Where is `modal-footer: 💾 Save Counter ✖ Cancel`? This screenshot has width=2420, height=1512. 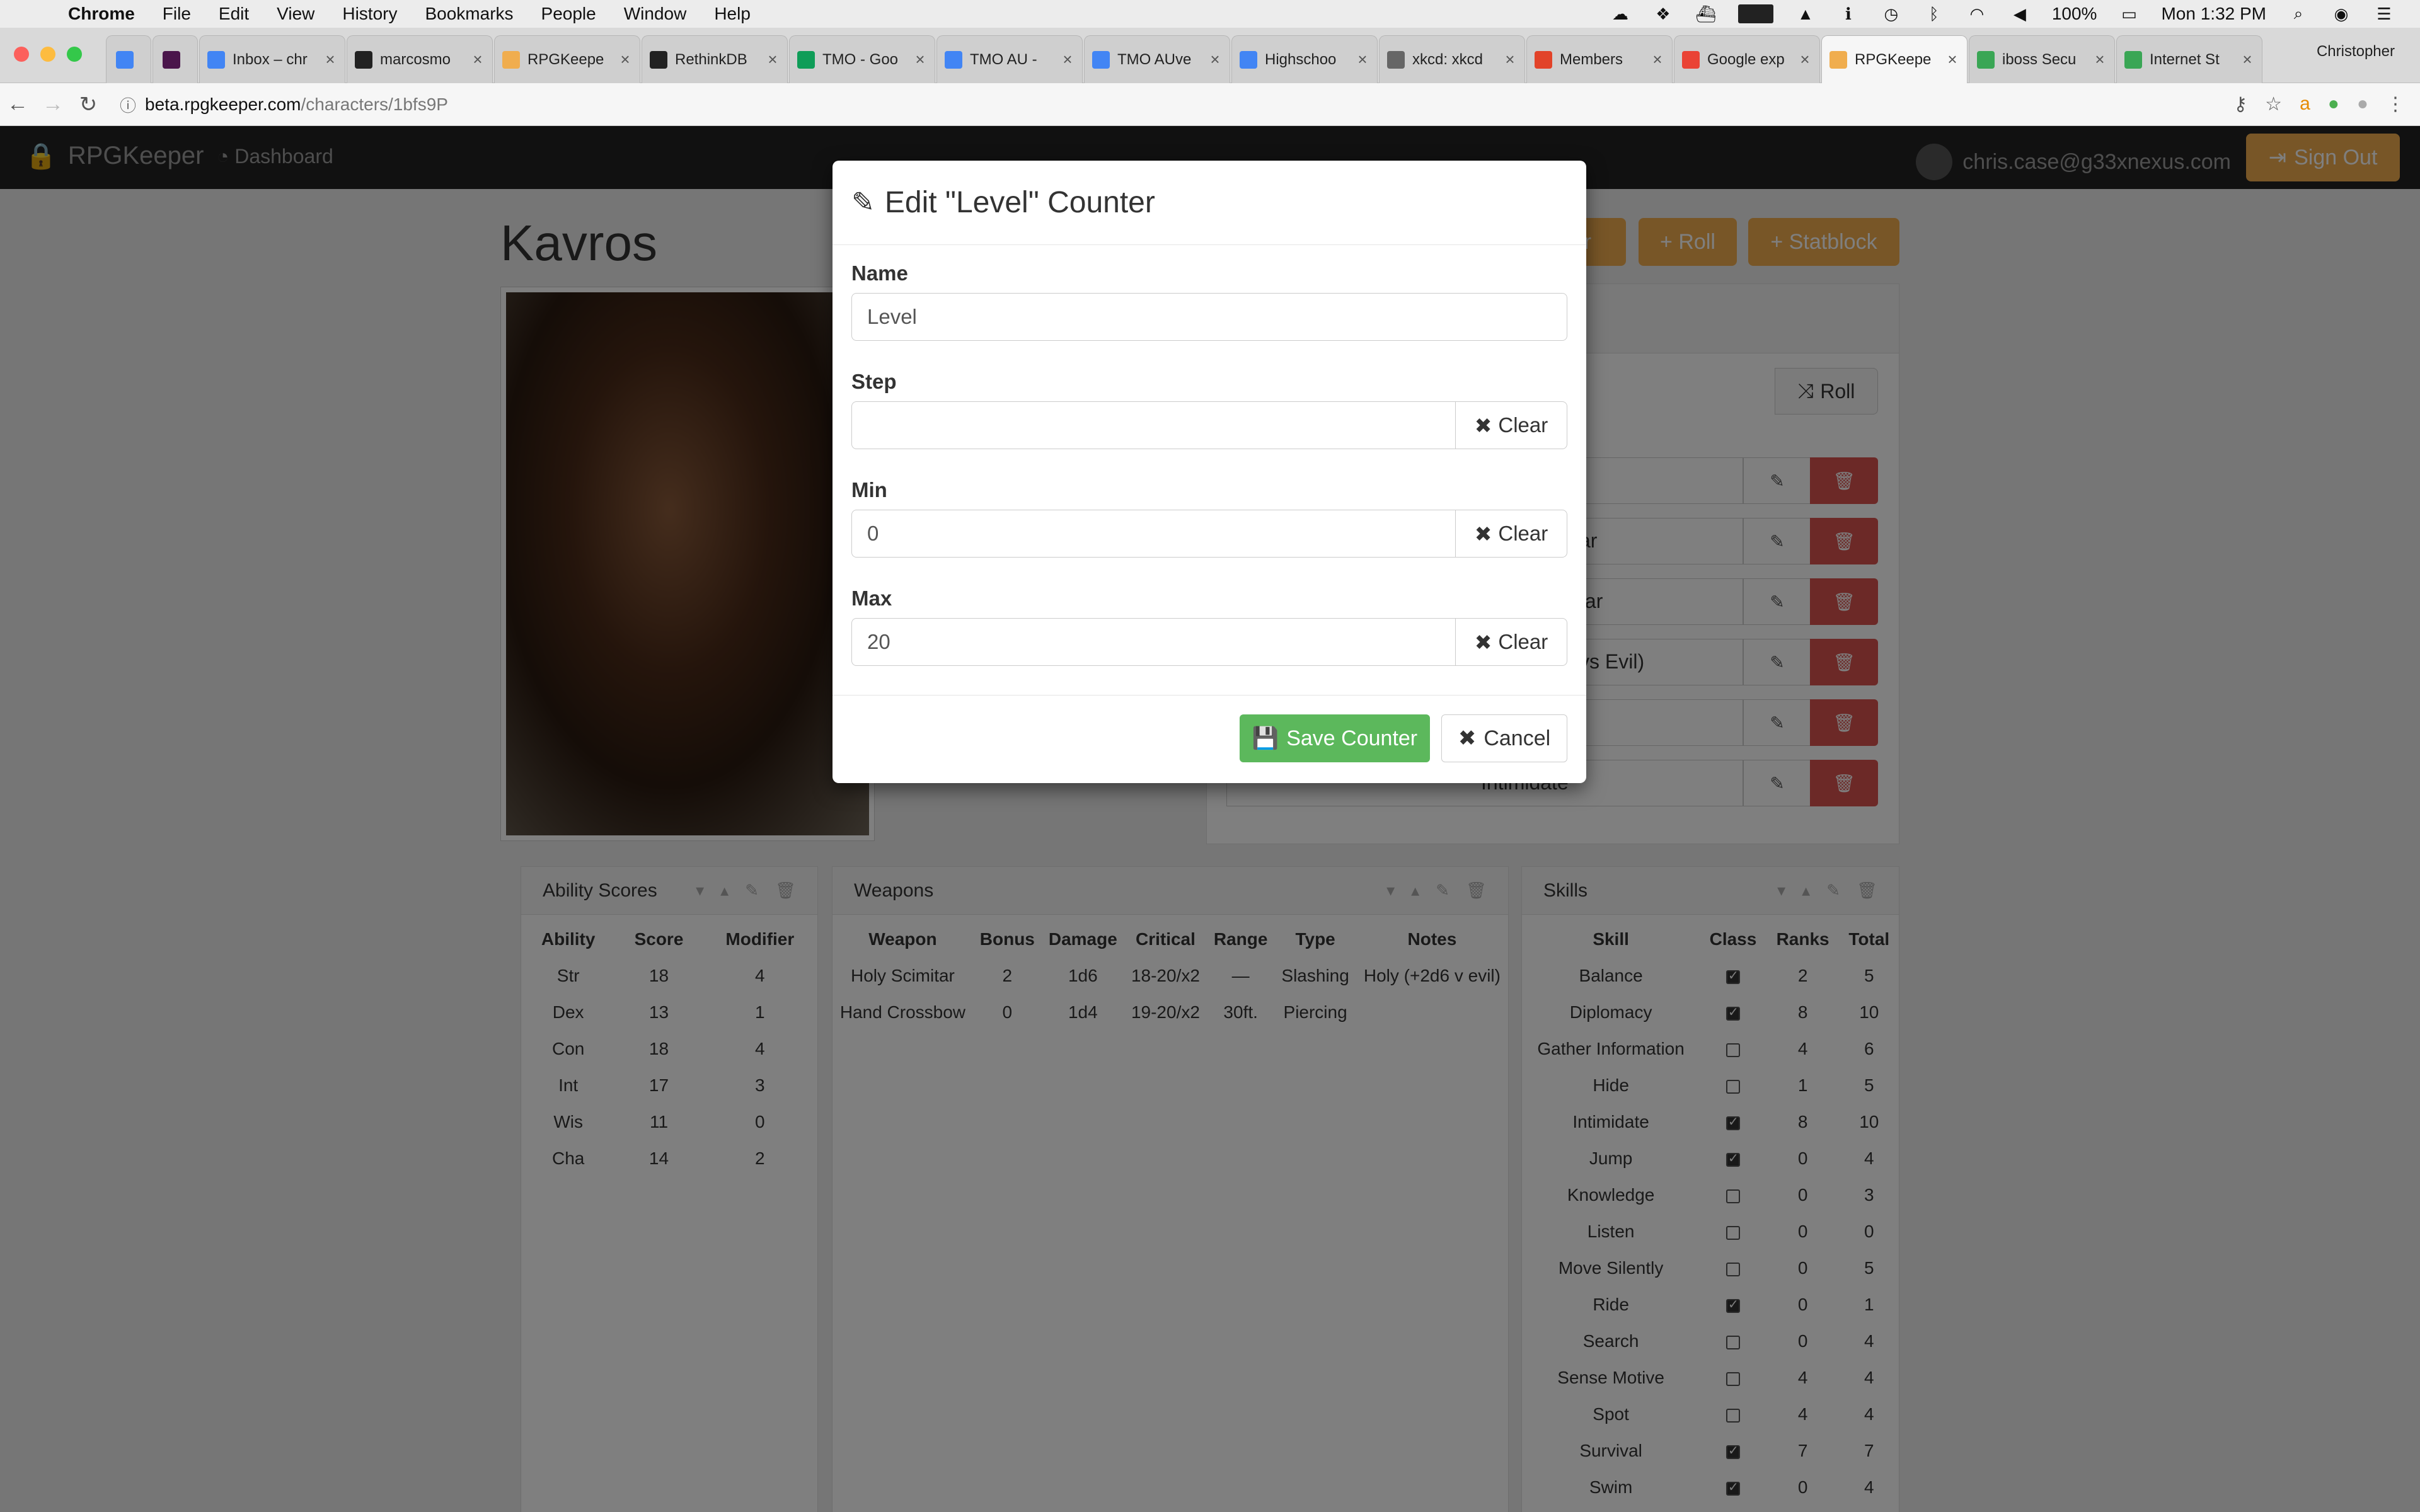
modal-footer: 💾 Save Counter ✖ Cancel is located at coordinates (1210, 739).